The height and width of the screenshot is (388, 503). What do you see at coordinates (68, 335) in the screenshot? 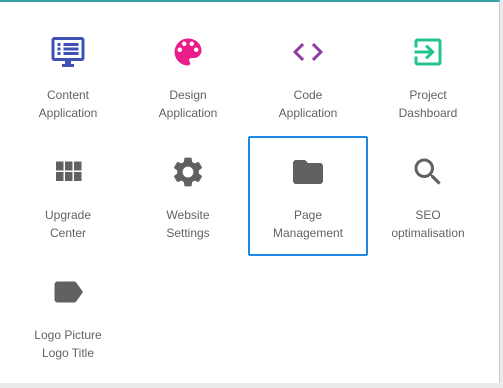
I see `tile-label-line1: Logo Picture` at bounding box center [68, 335].